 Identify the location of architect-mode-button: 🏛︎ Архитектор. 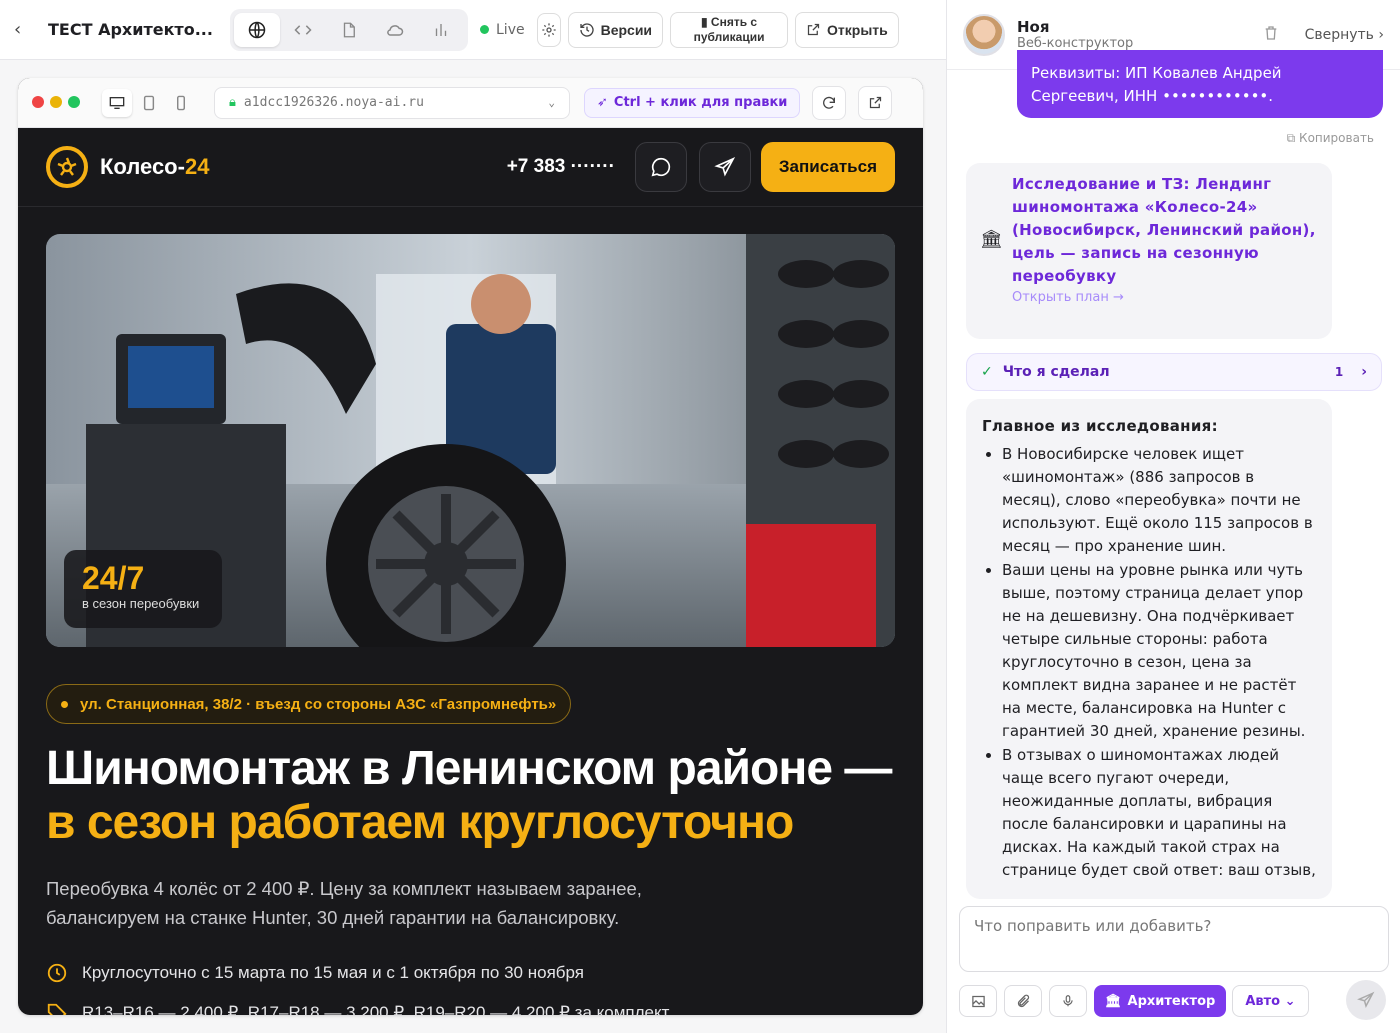
(1160, 1001).